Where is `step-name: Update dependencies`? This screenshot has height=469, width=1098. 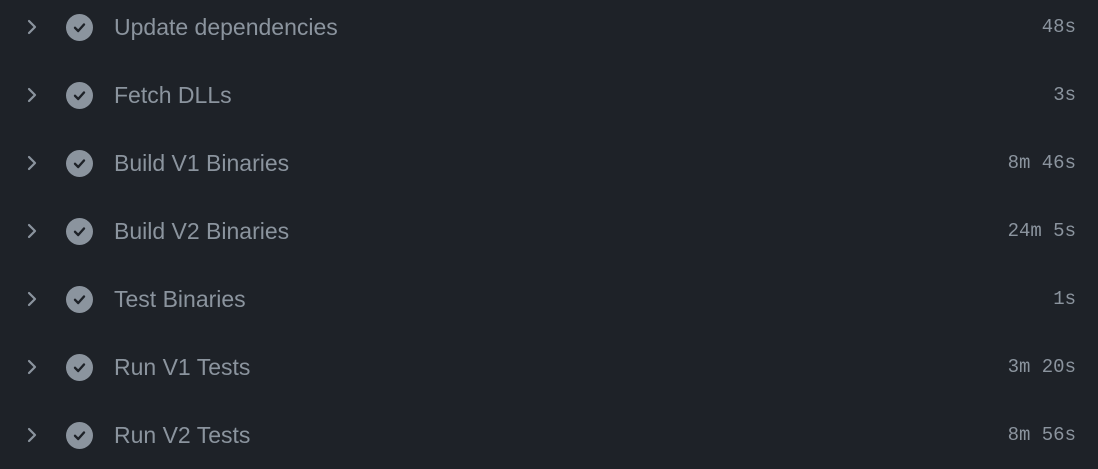
step-name: Update dependencies is located at coordinates (226, 26).